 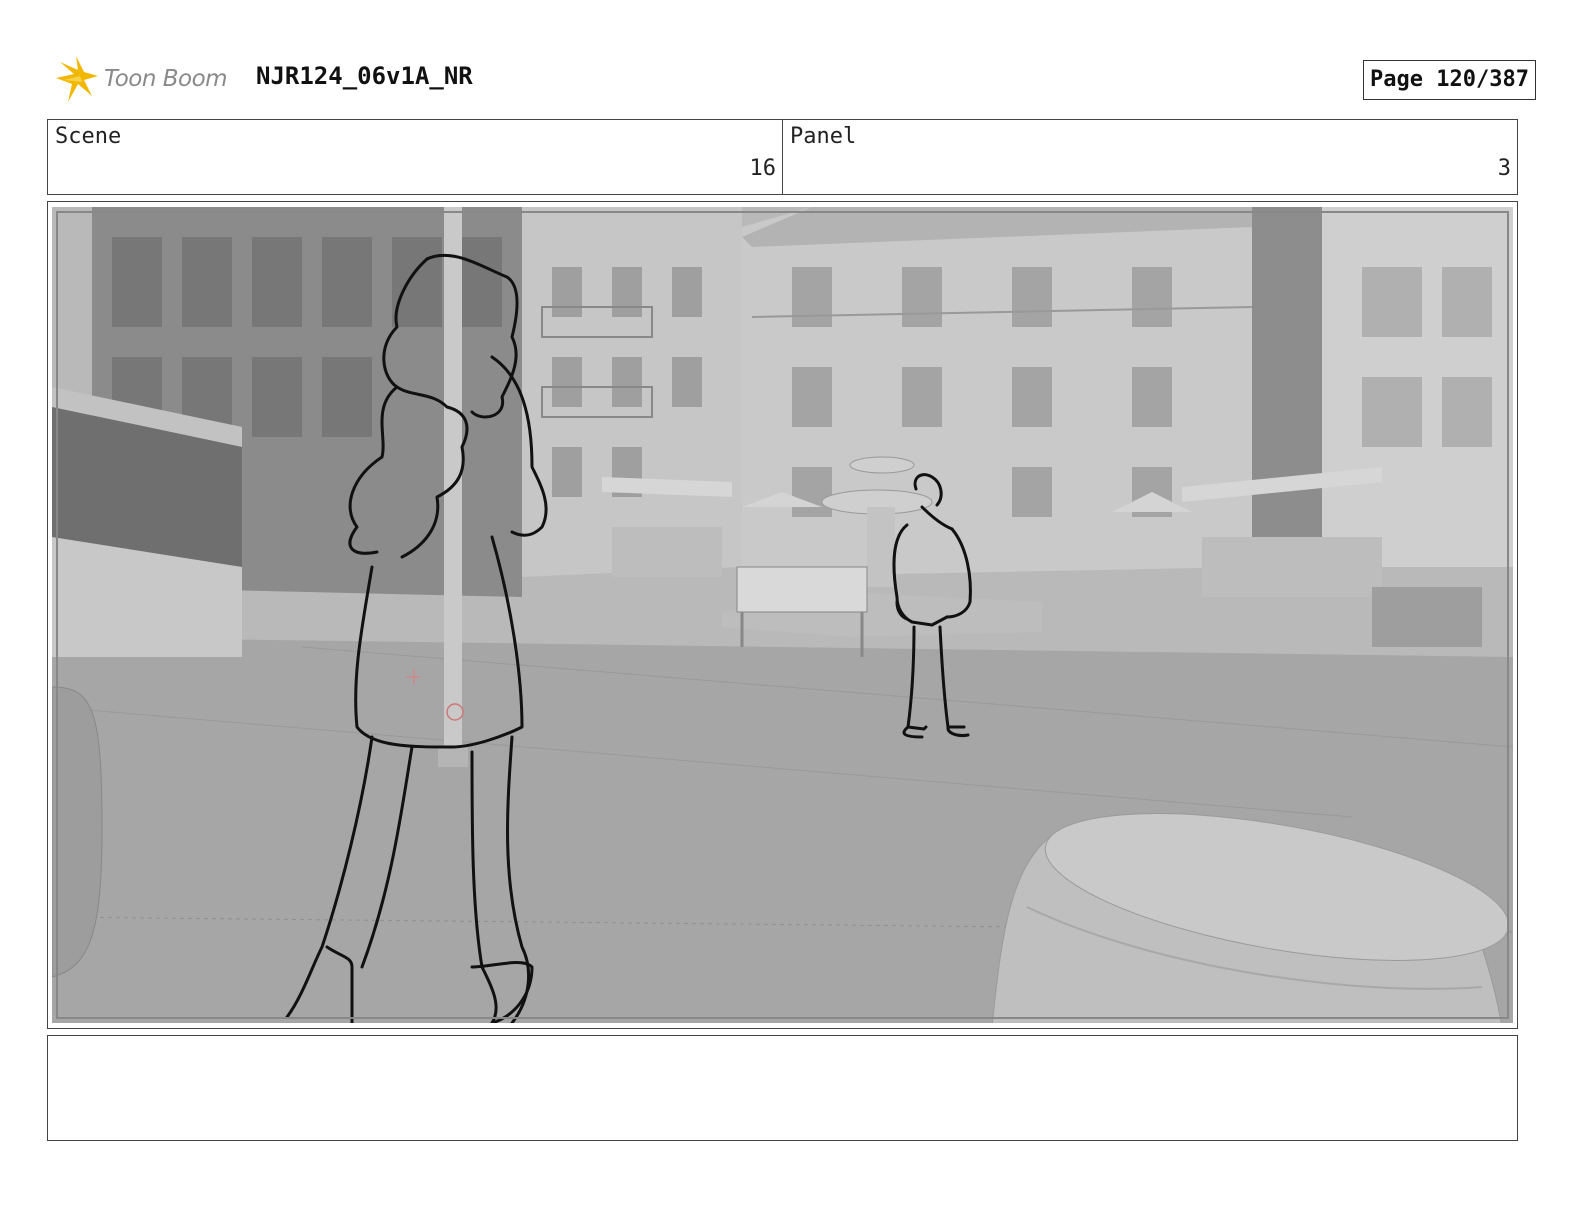 What do you see at coordinates (415, 157) in the screenshot?
I see `scene-cell: Scene 16` at bounding box center [415, 157].